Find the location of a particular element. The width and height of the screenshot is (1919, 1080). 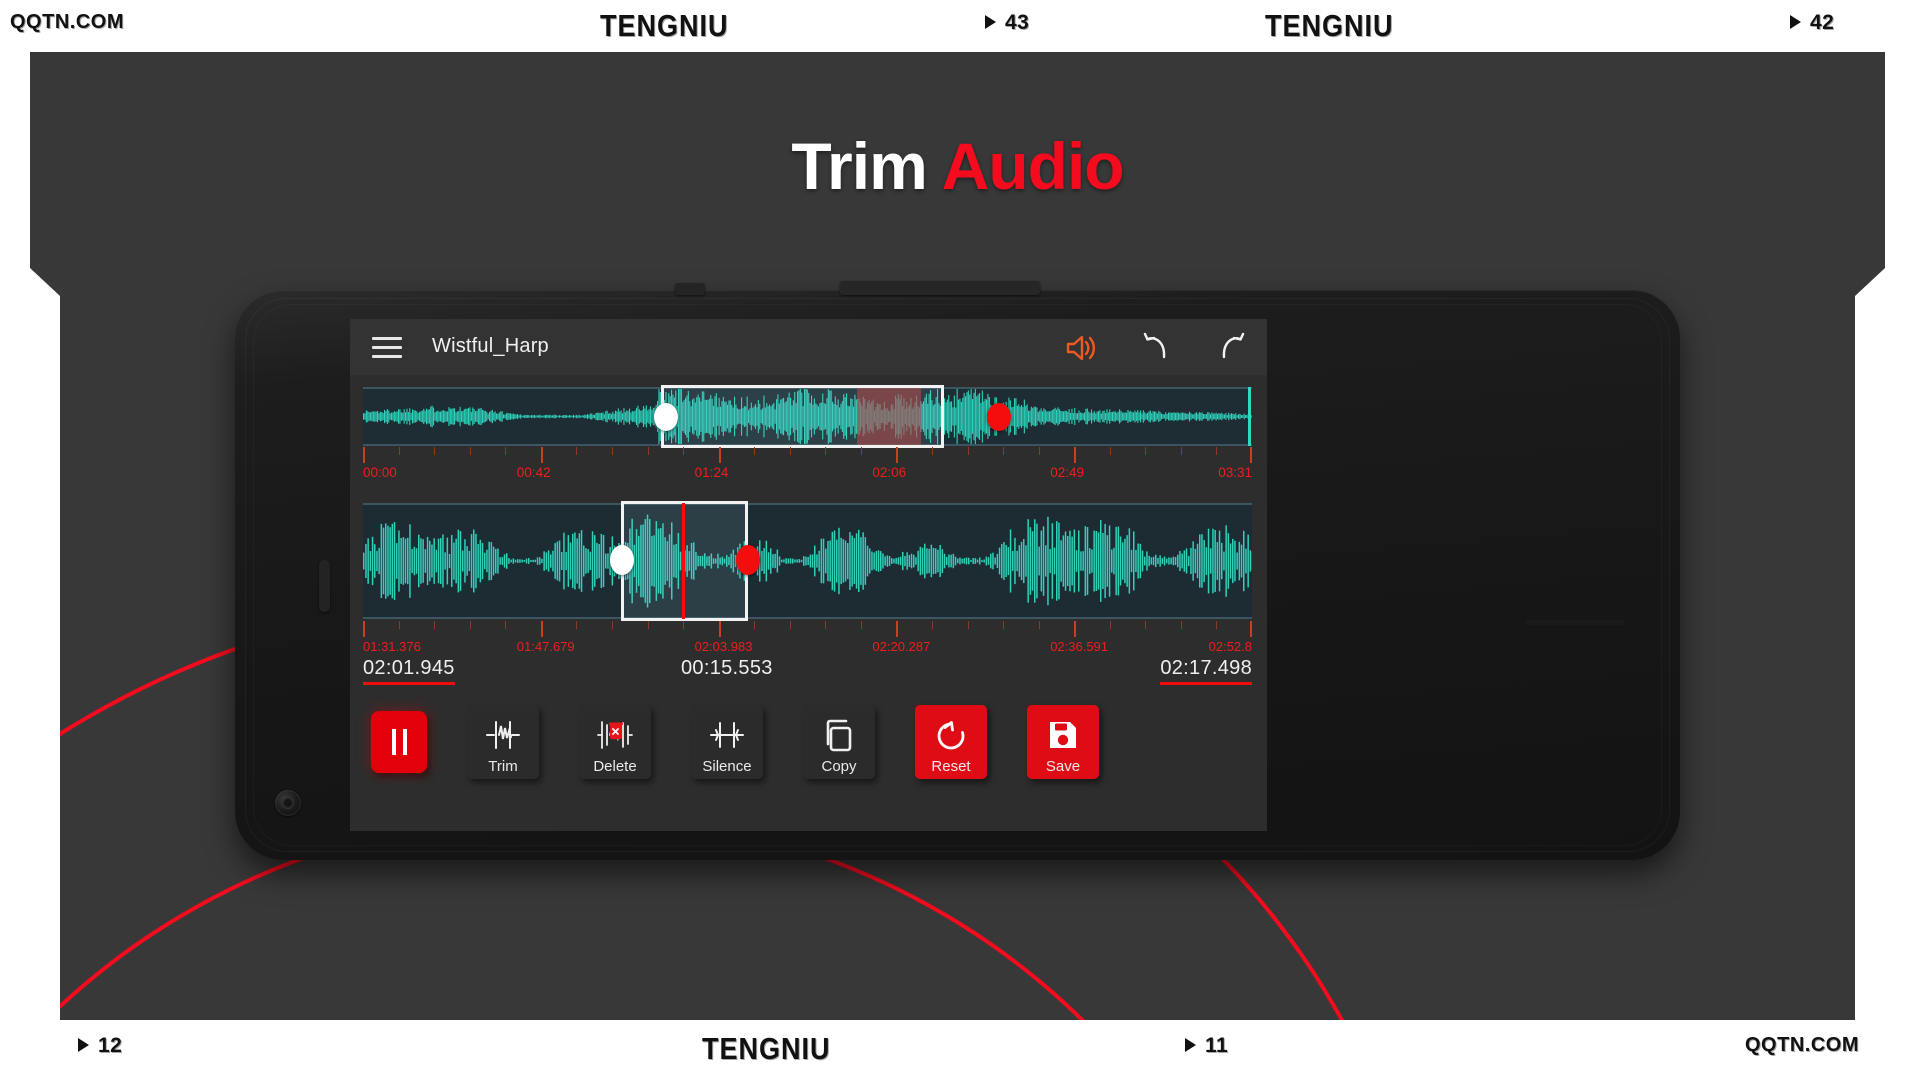

pause-button is located at coordinates (399, 742).